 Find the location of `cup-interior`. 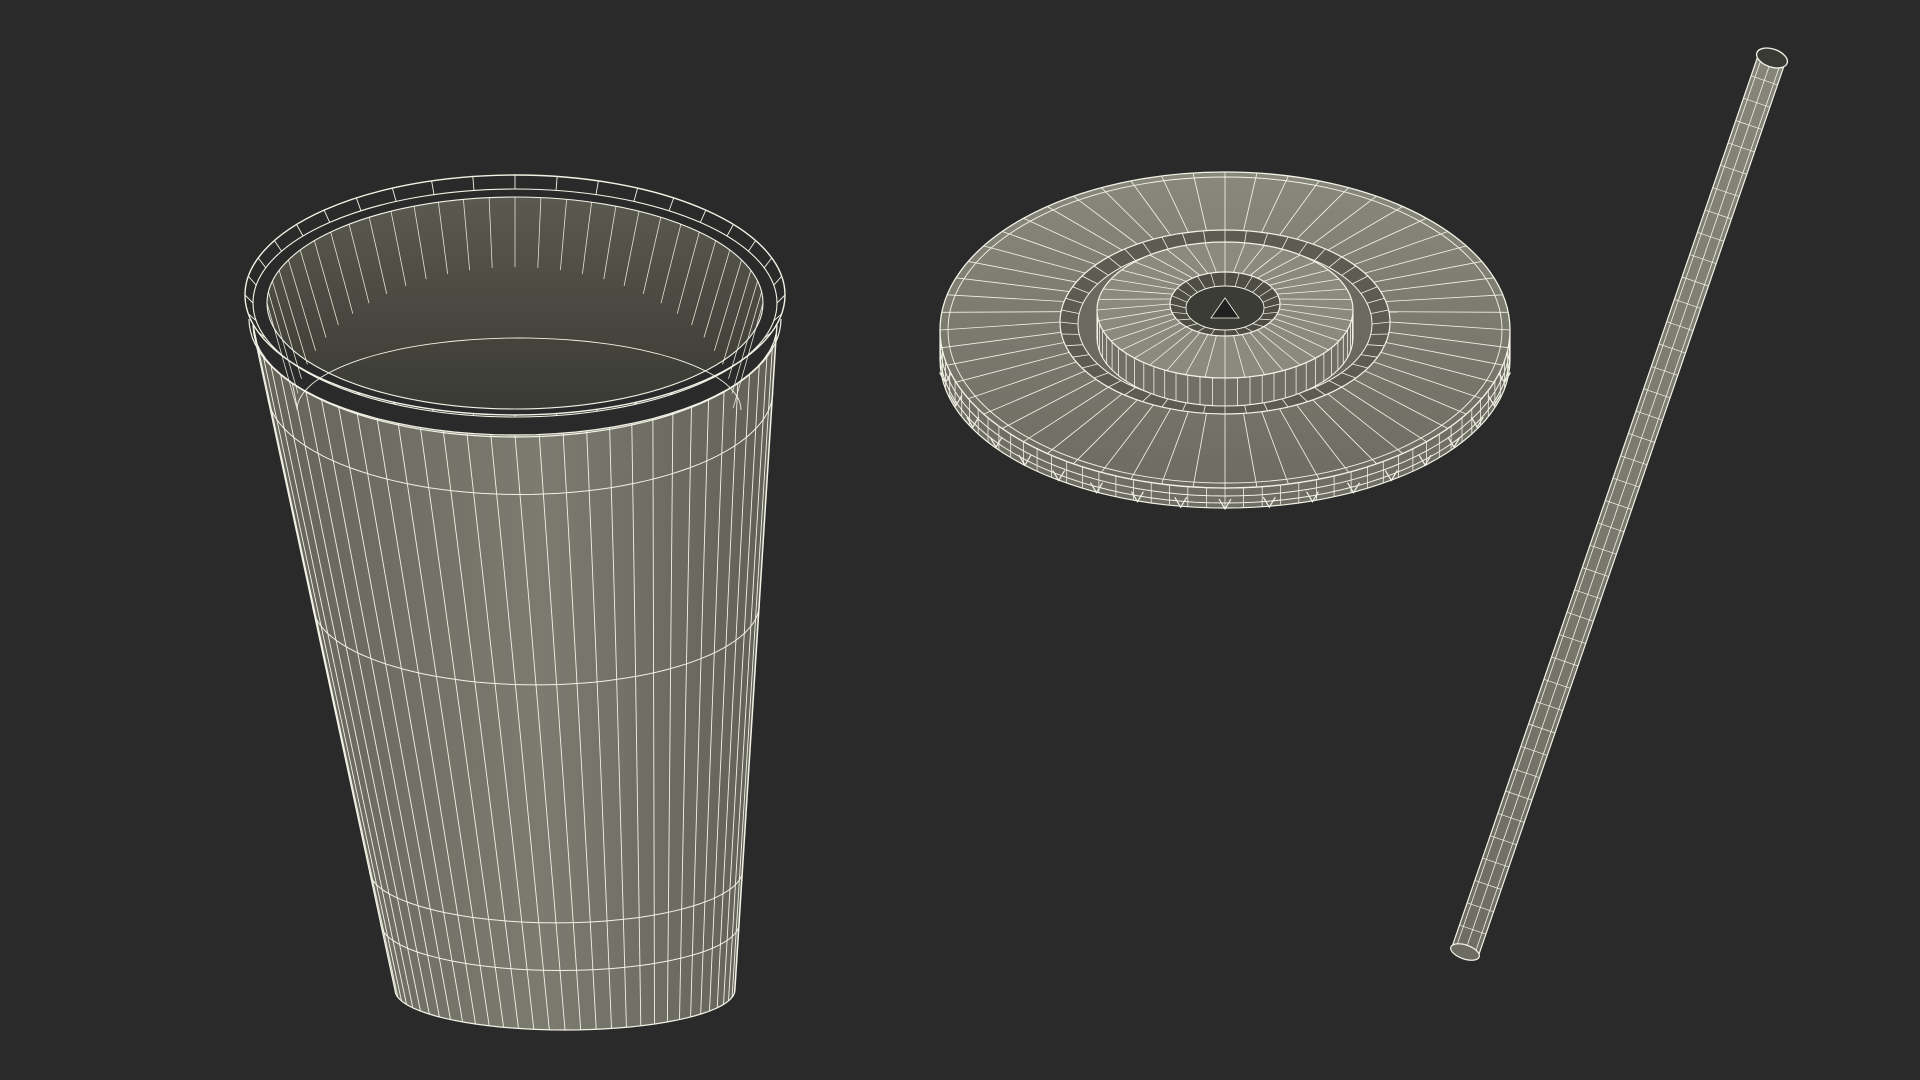

cup-interior is located at coordinates (515, 303).